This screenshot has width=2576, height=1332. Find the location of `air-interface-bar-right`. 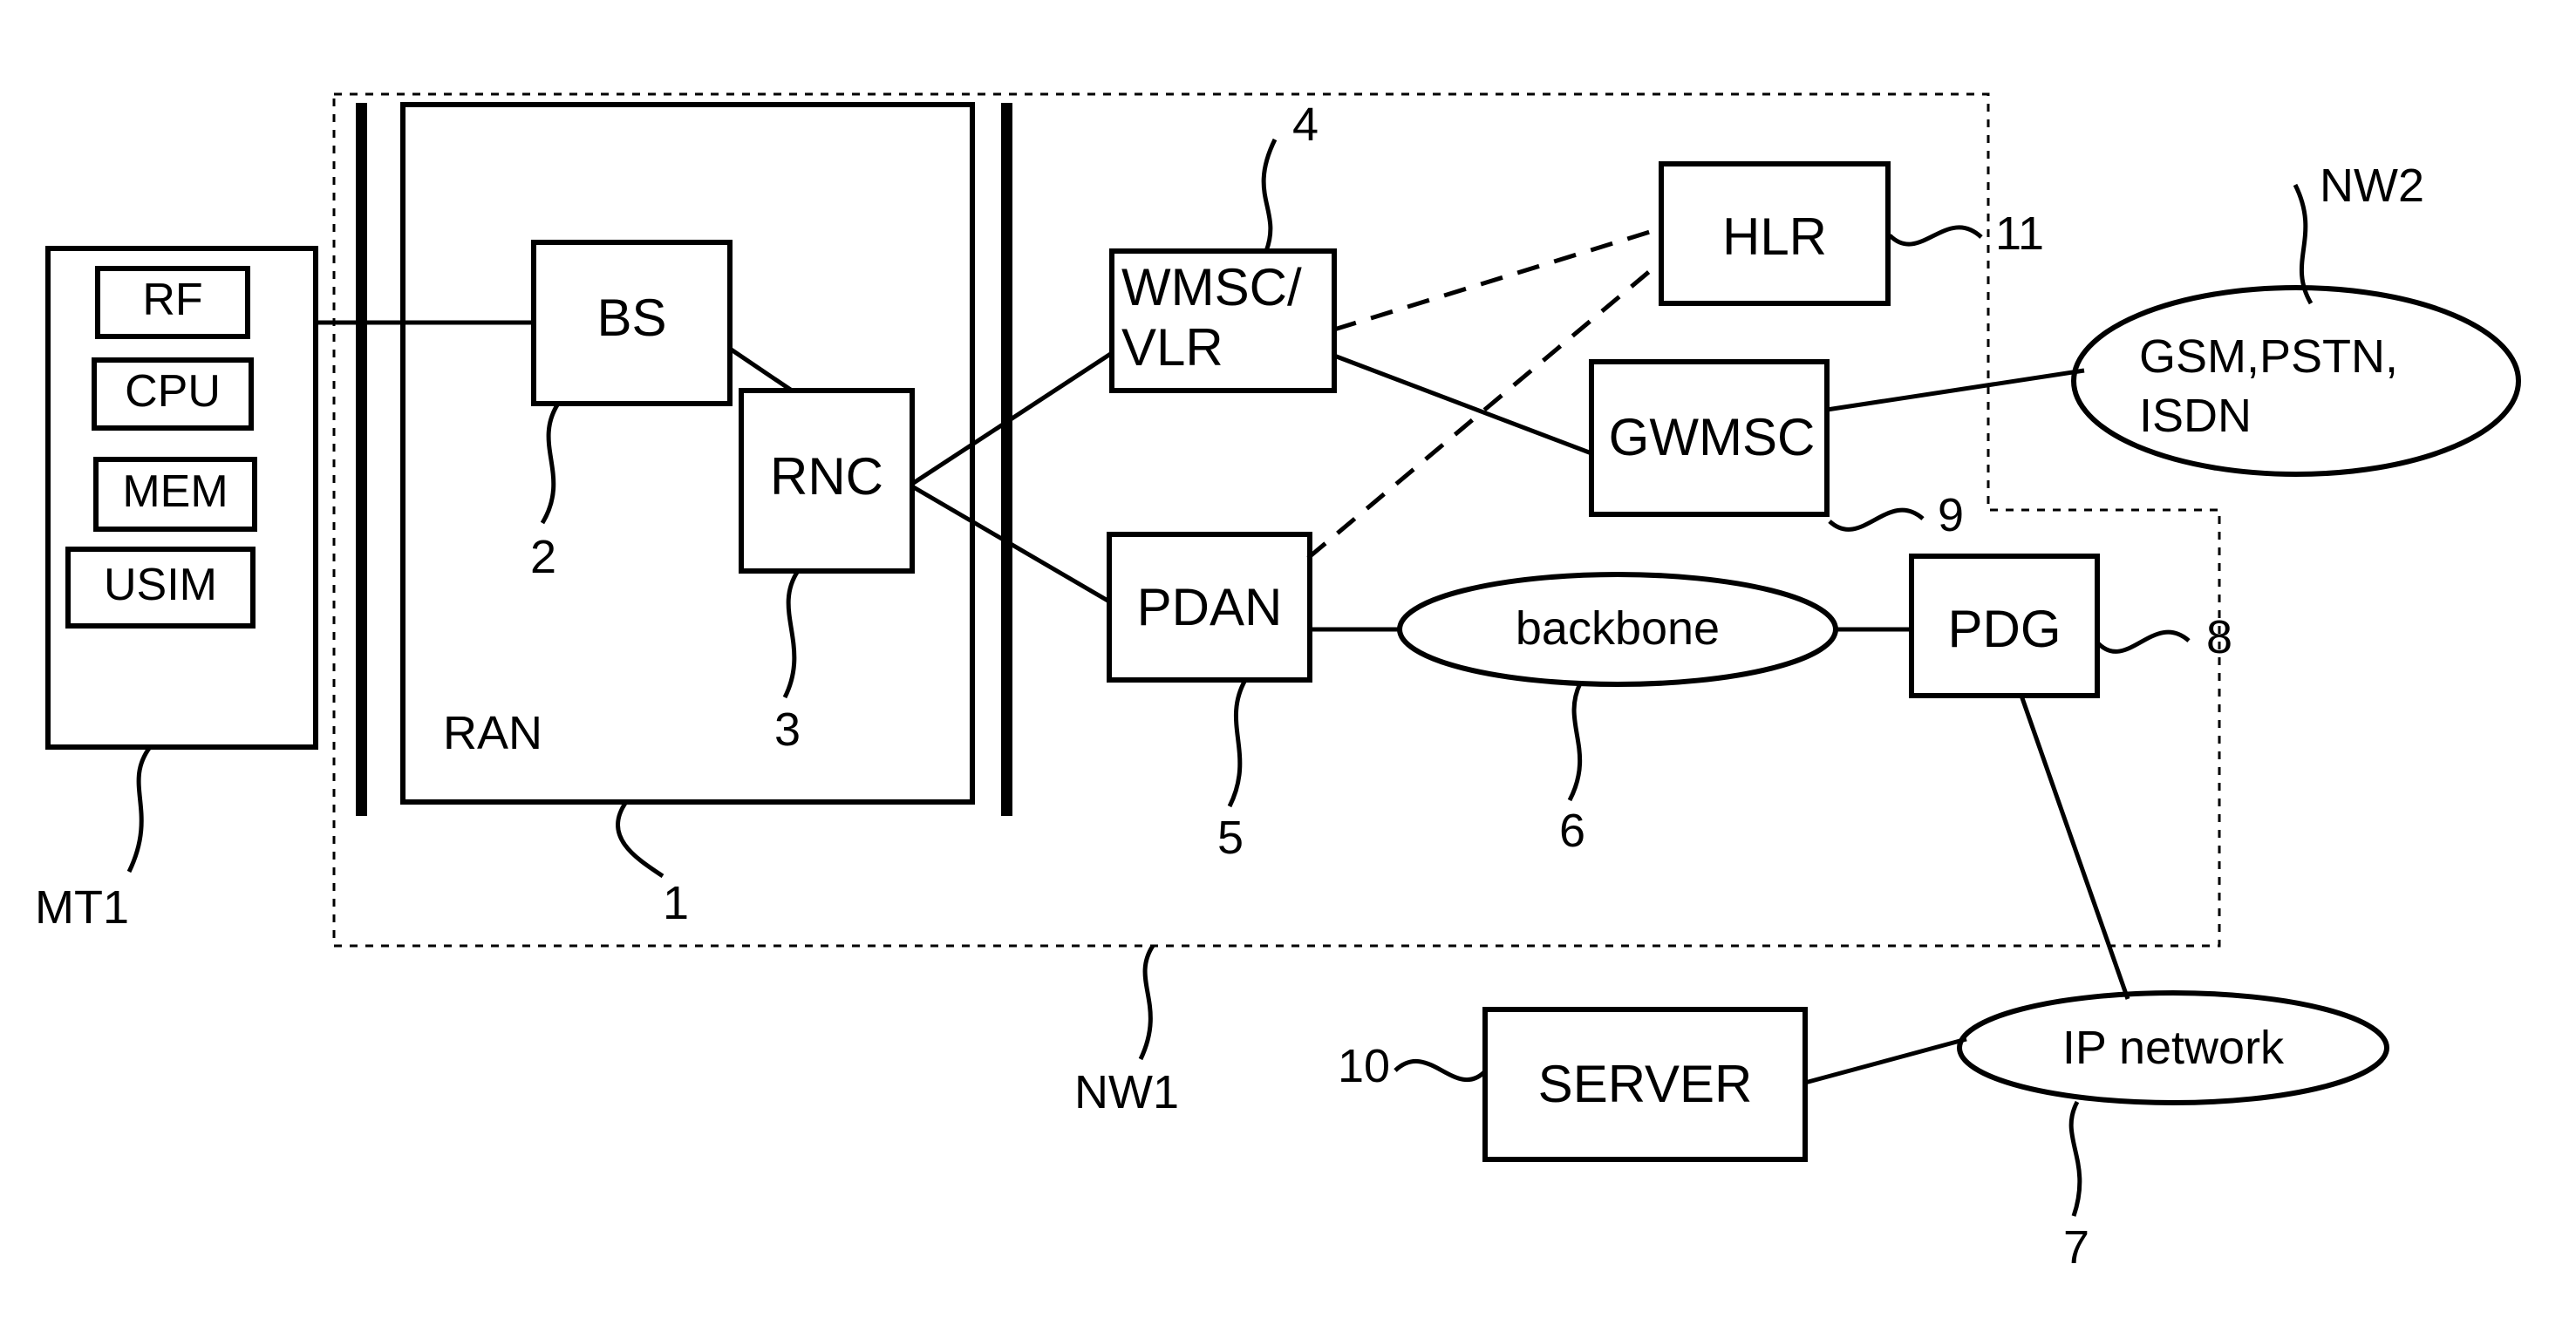

air-interface-bar-right is located at coordinates (1006, 459).